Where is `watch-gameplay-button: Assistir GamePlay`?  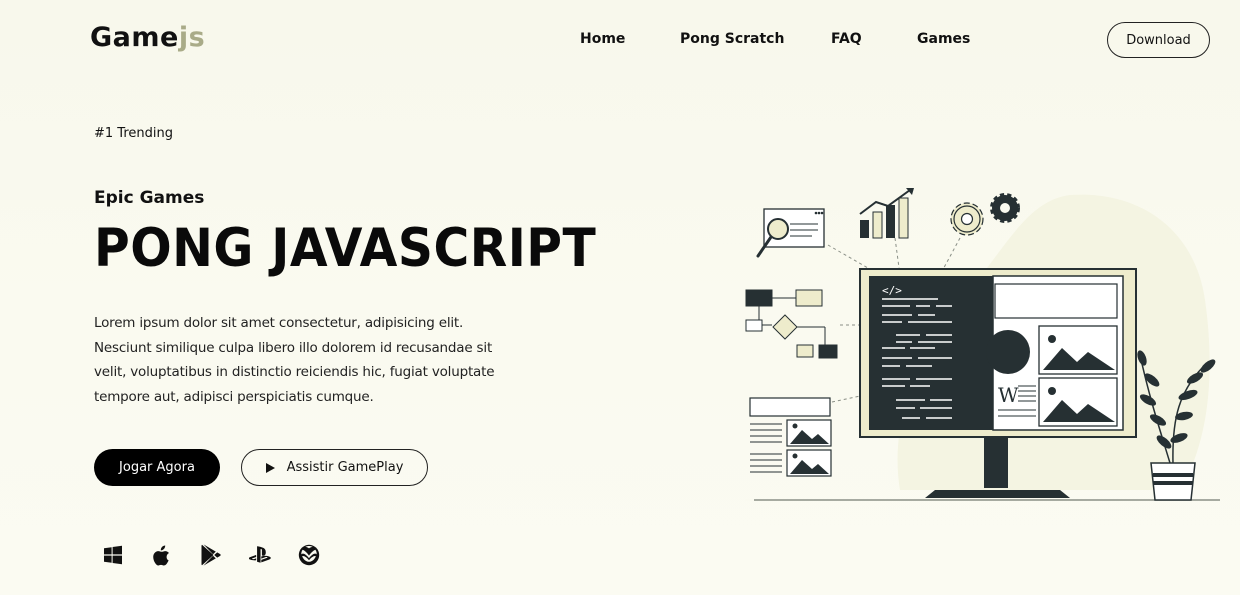
watch-gameplay-button: Assistir GamePlay is located at coordinates (334, 467).